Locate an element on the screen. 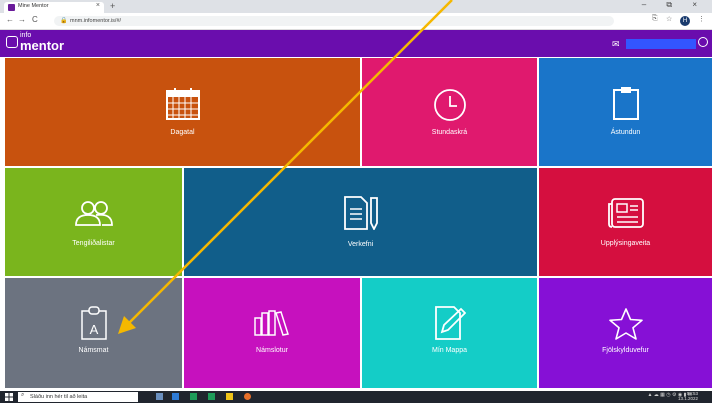  search-icon: ⌕ is located at coordinates (23, 395).